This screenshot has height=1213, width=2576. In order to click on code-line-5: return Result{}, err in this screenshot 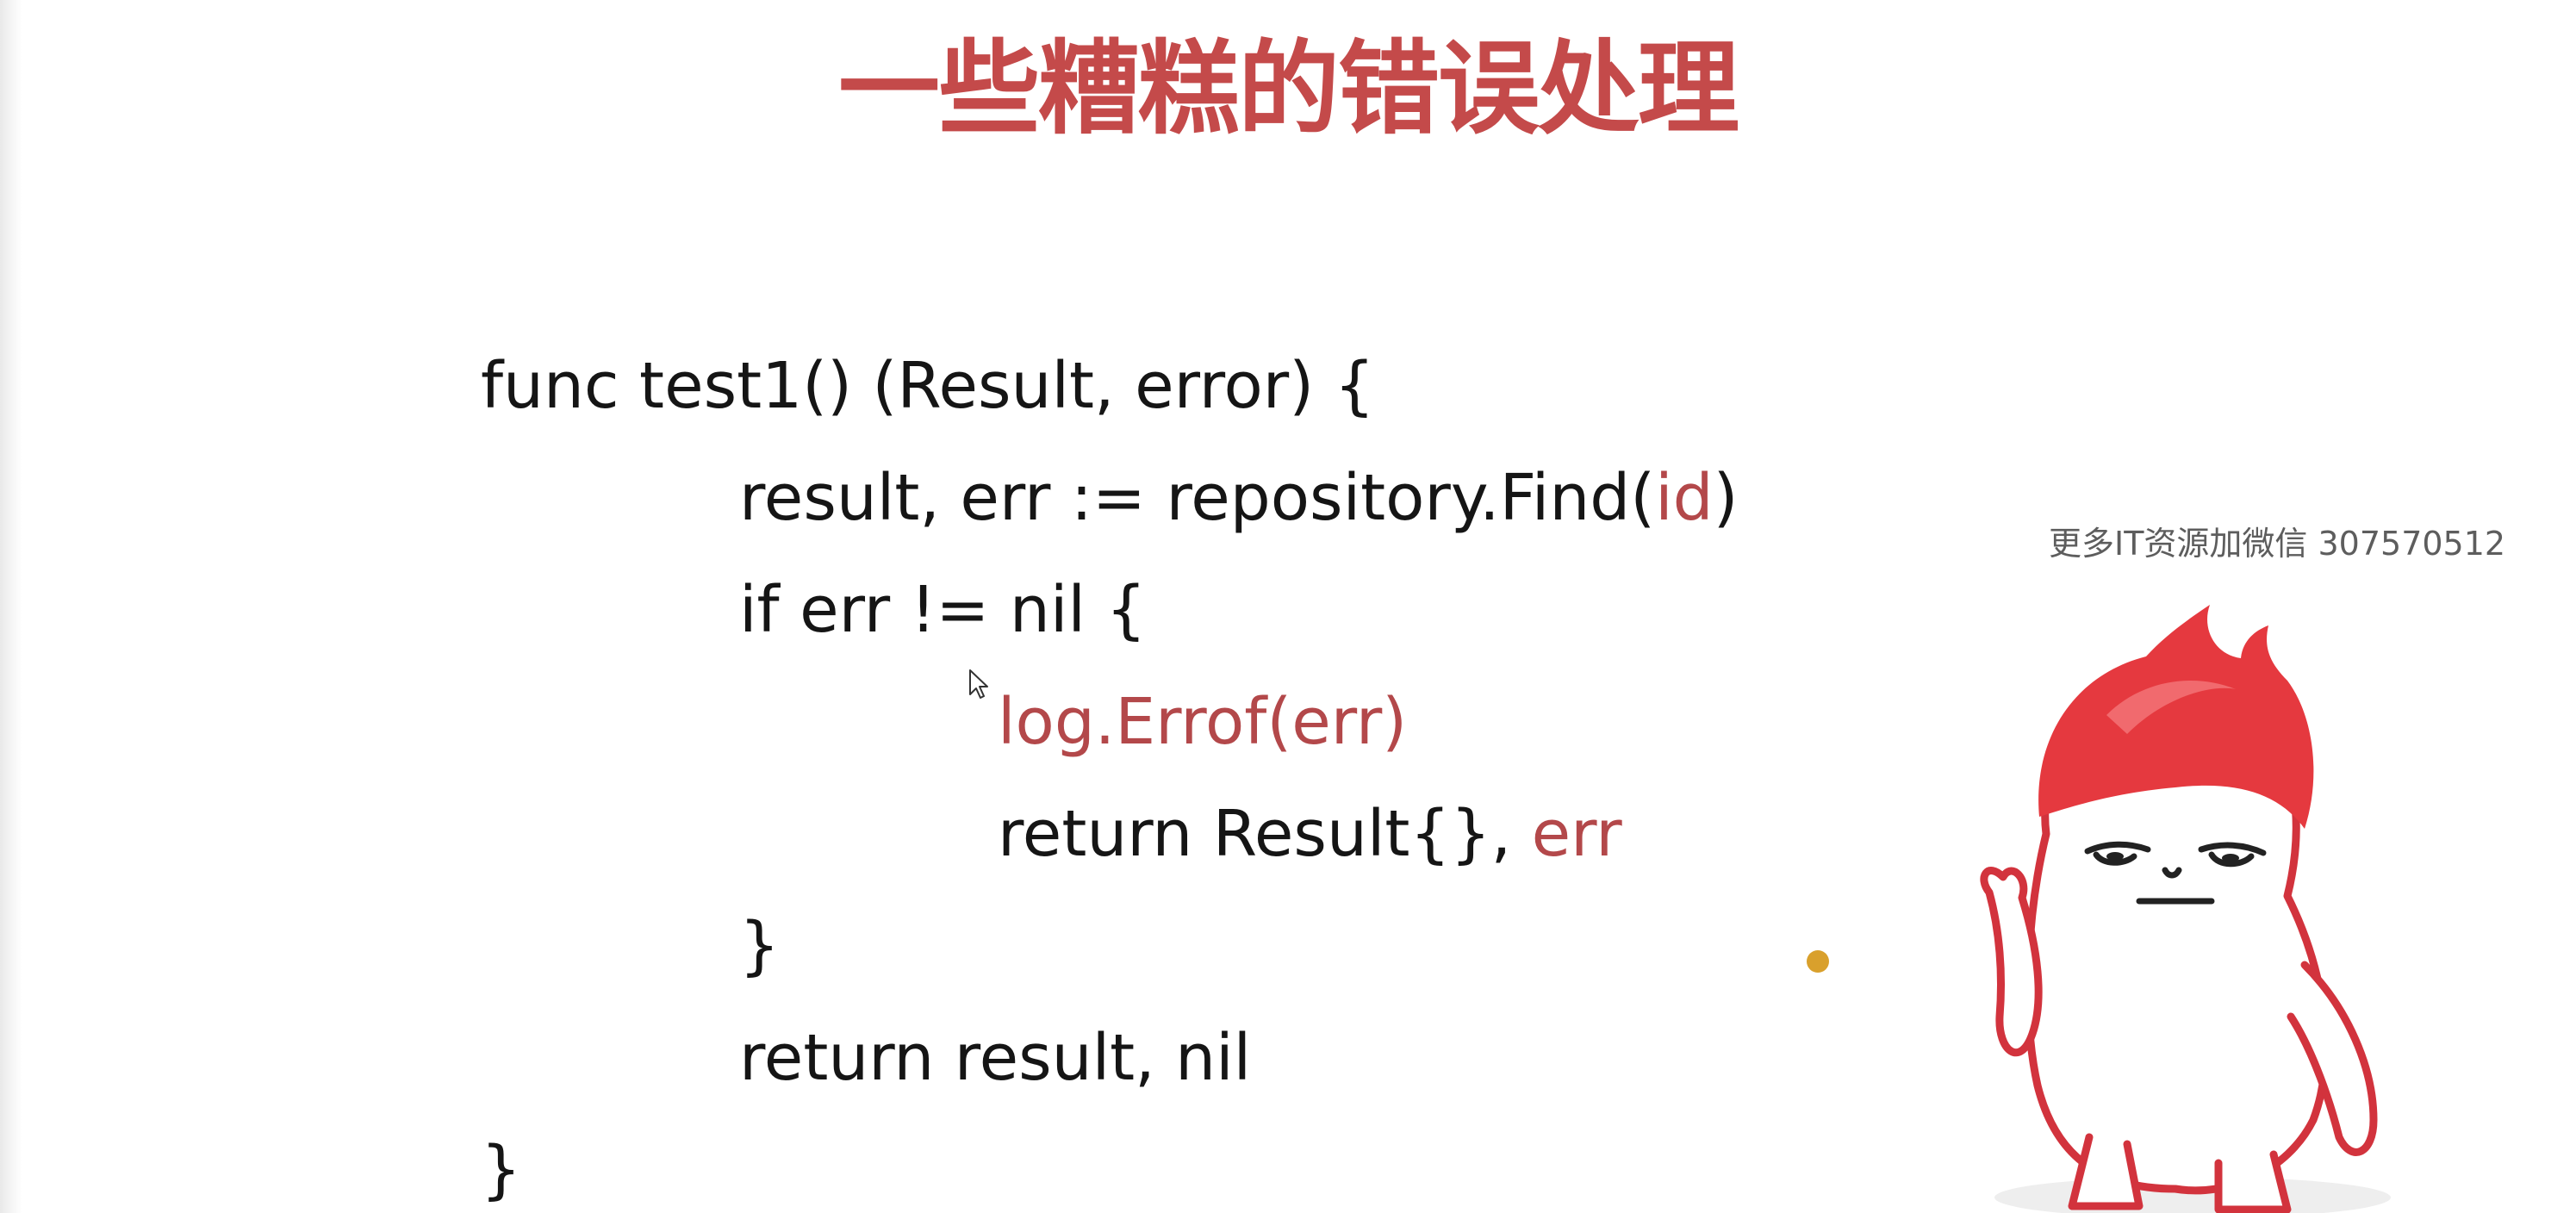, I will do `click(1310, 834)`.